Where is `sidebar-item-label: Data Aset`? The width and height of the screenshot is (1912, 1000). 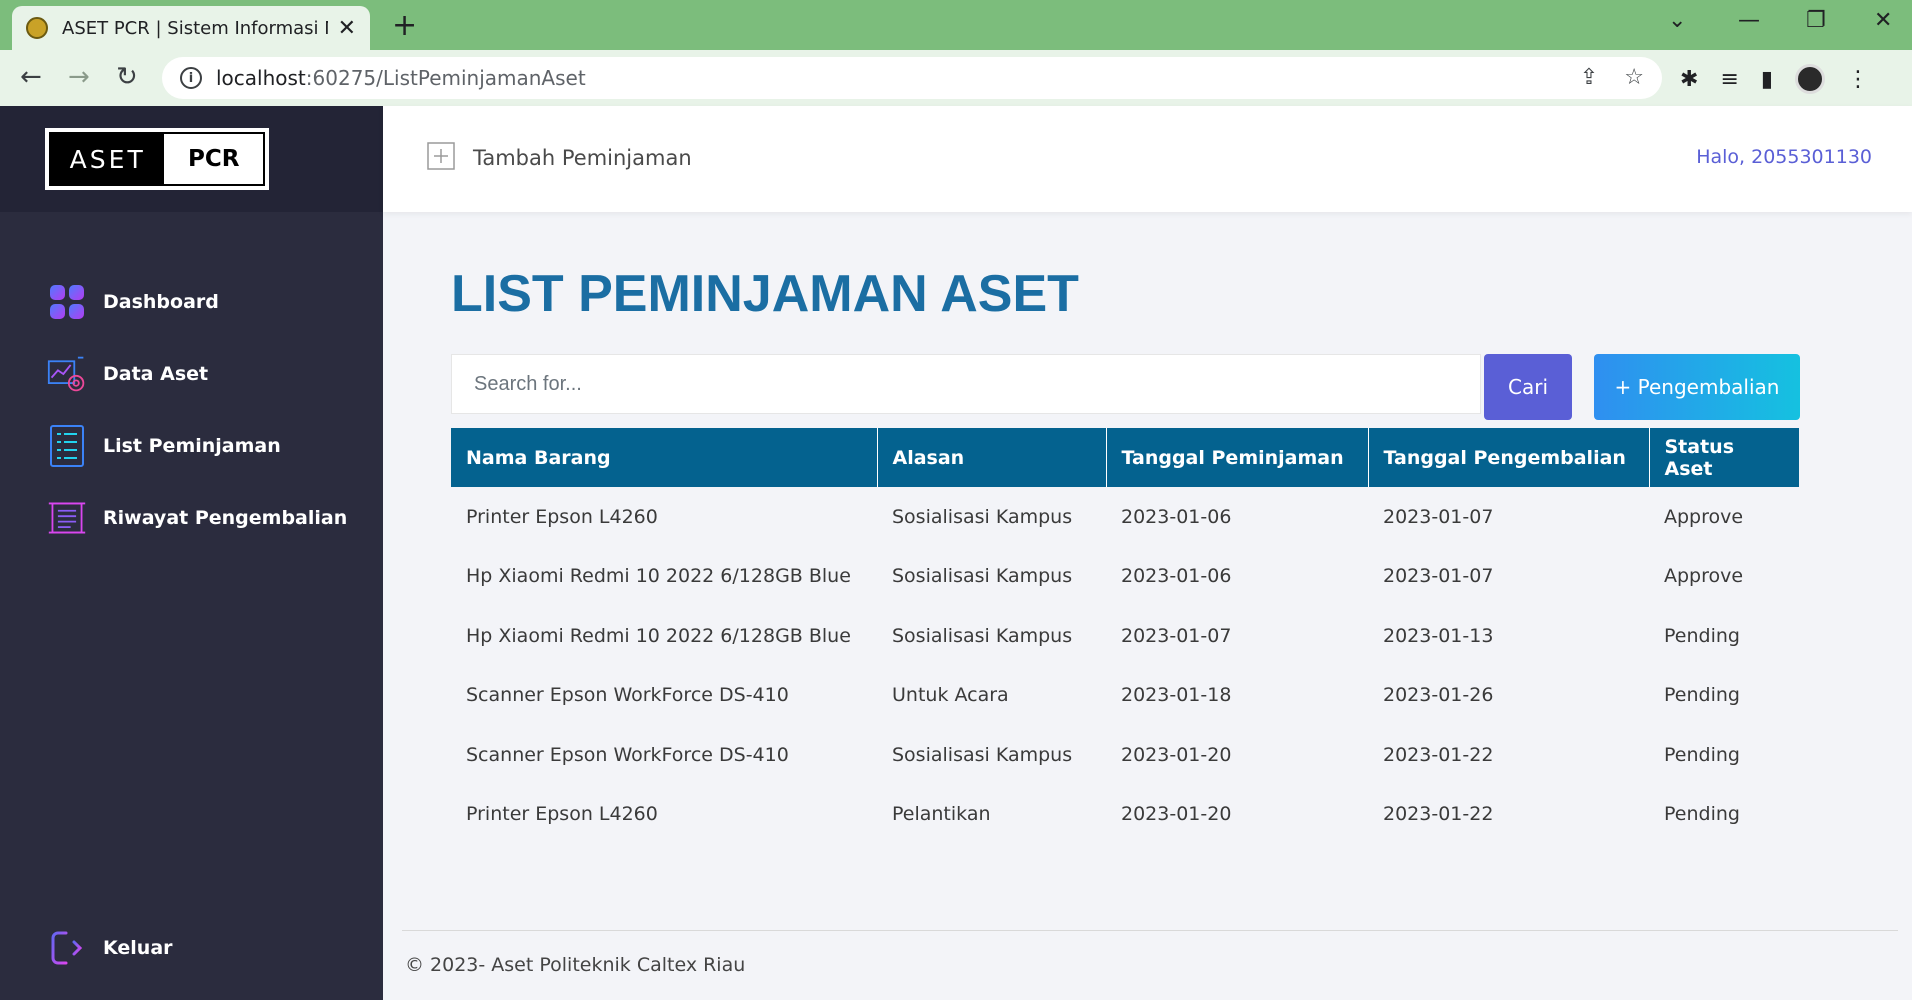
sidebar-item-label: Data Aset is located at coordinates (156, 374).